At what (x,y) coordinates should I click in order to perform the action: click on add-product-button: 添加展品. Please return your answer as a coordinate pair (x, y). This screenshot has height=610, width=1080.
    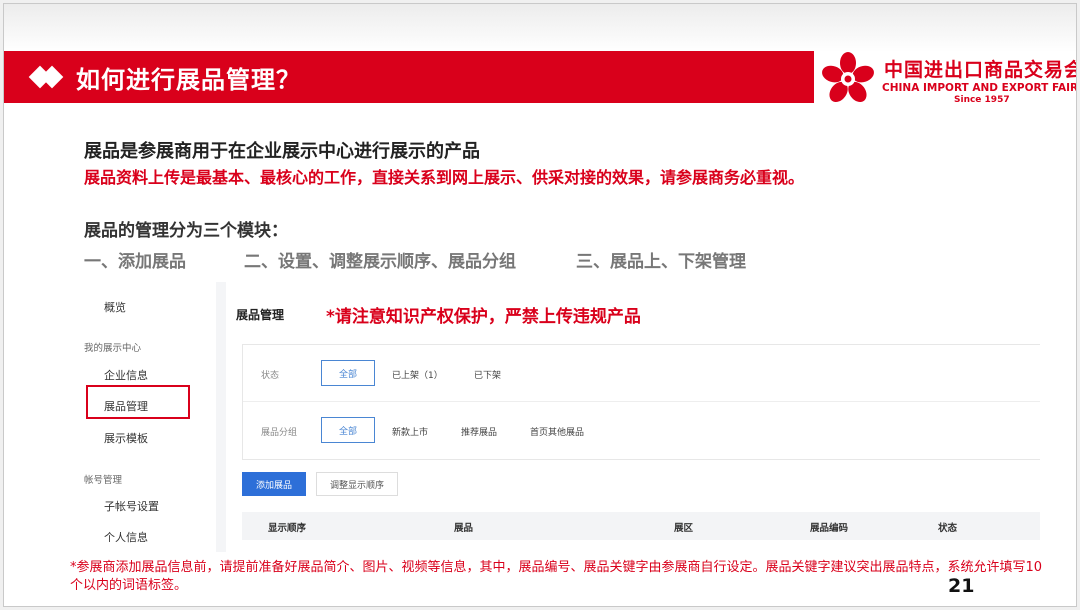
    Looking at the image, I should click on (274, 484).